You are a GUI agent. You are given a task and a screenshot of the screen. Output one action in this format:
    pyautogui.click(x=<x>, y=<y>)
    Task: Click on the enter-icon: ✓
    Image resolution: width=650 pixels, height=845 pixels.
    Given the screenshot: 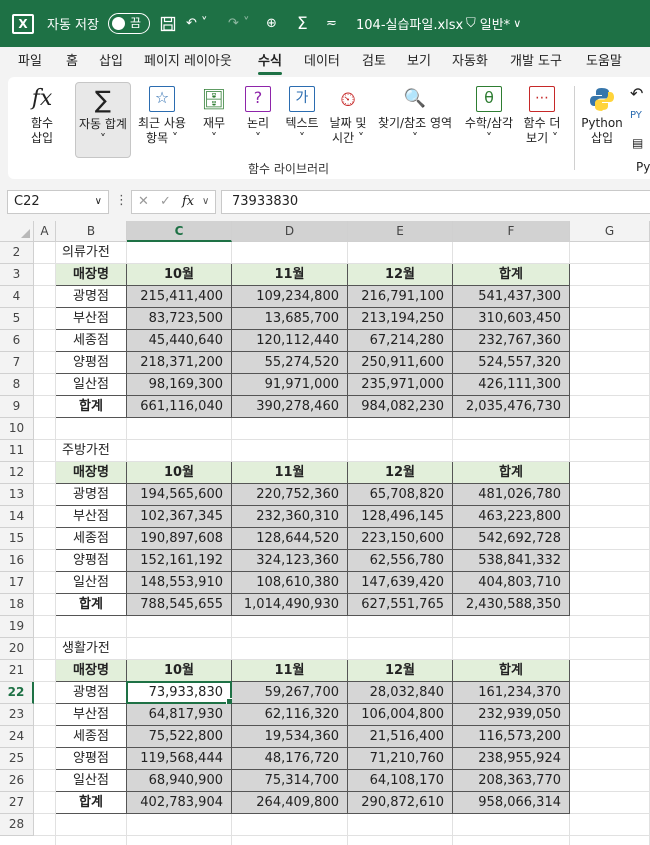 What is the action you would take?
    pyautogui.click(x=165, y=202)
    